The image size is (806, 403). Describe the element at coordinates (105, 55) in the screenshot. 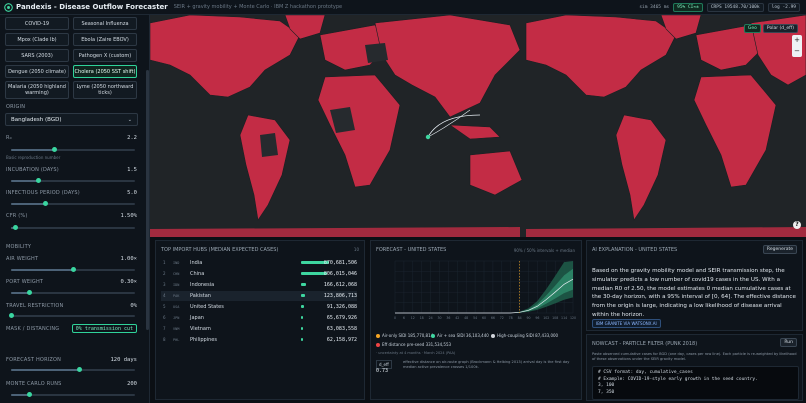

I see `disease-button-pathogen-x: Pathogen X (custom)` at that location.